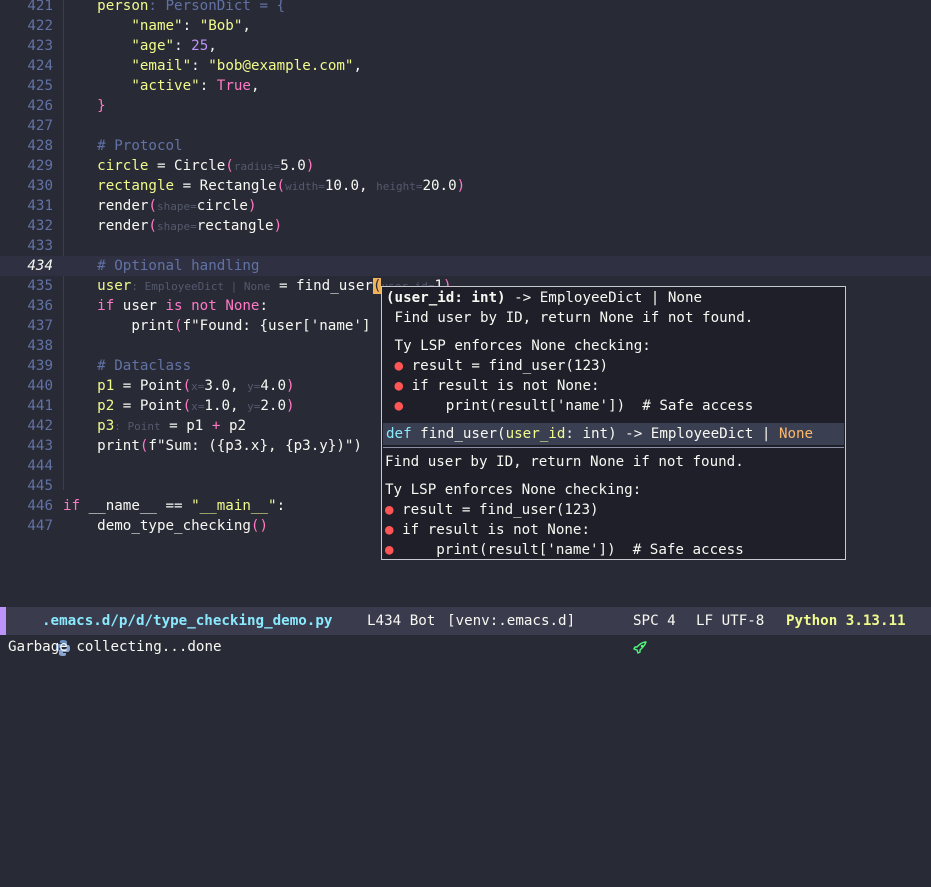 This screenshot has width=931, height=887. What do you see at coordinates (196, 406) in the screenshot?
I see `code-text: p2 = Point(x=1.0, y=2.0)` at bounding box center [196, 406].